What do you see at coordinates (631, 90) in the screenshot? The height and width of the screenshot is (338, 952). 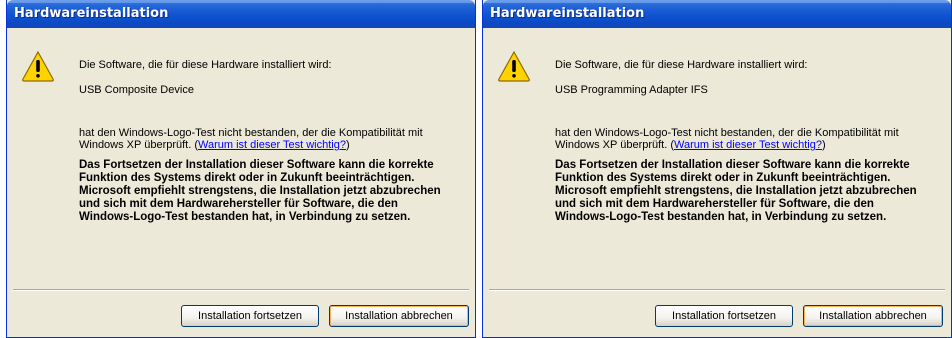 I see `device-name: USB Programming Adapter IFS` at bounding box center [631, 90].